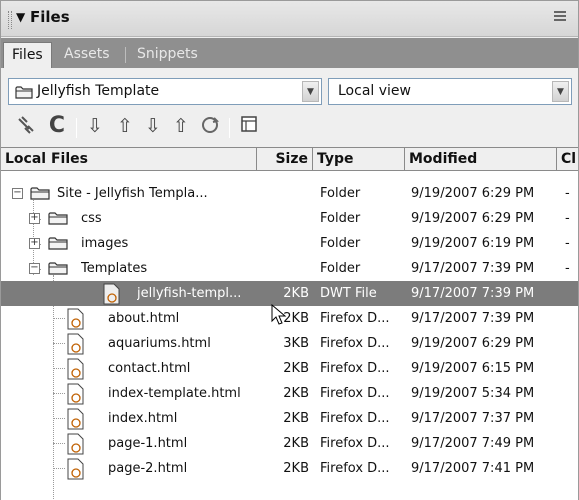  What do you see at coordinates (289, 19) in the screenshot?
I see `panel-title-bar: ▼ Files` at bounding box center [289, 19].